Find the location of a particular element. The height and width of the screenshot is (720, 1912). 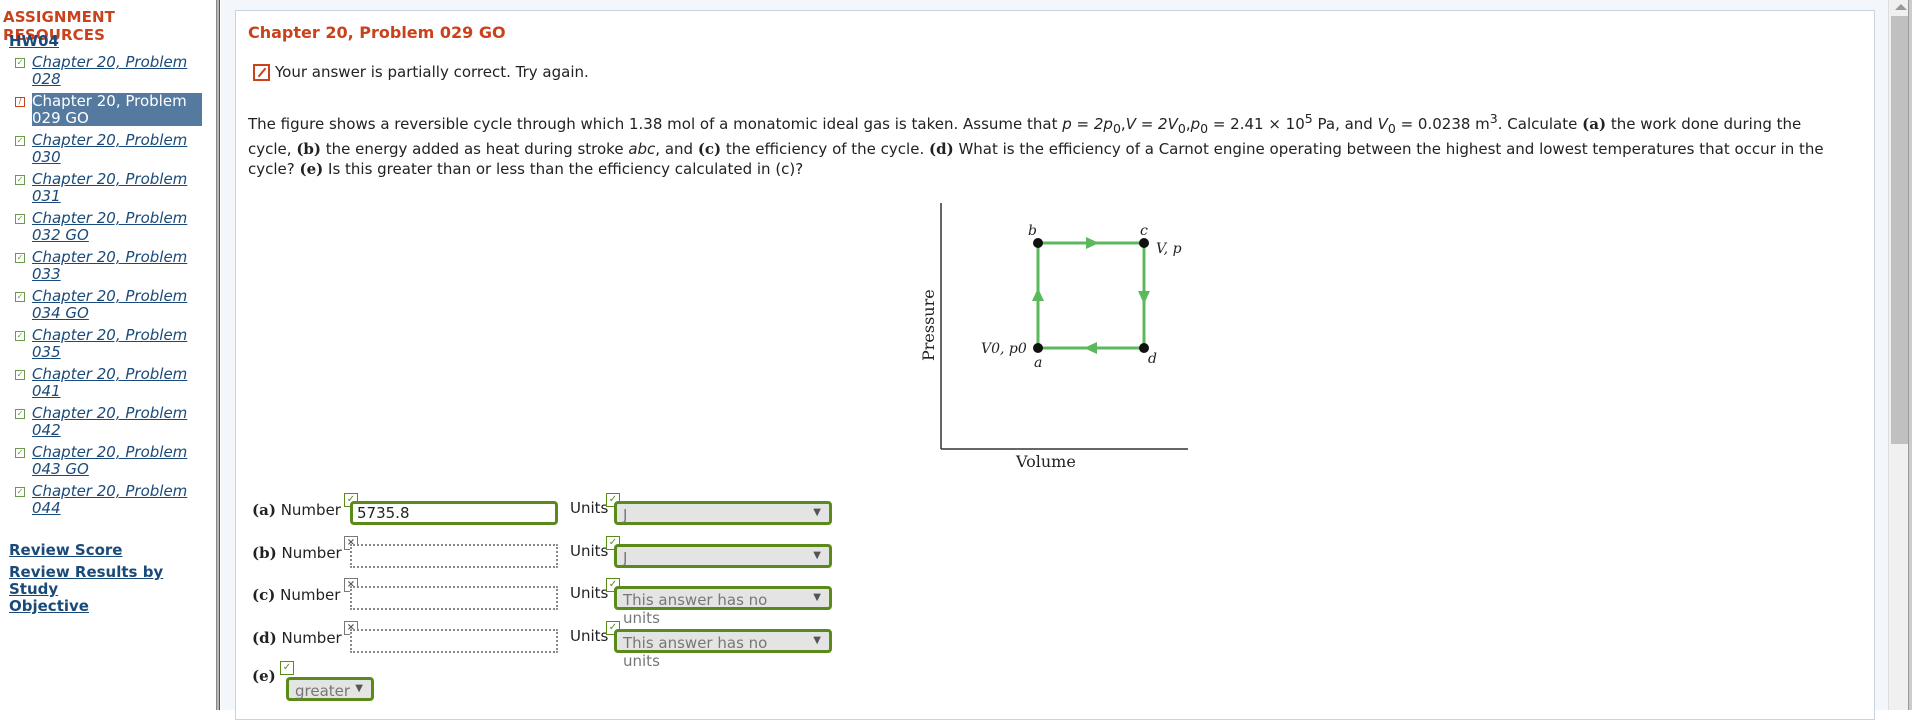

problem-item: ✓ Chapter 20, Problem 033 is located at coordinates (114, 268).